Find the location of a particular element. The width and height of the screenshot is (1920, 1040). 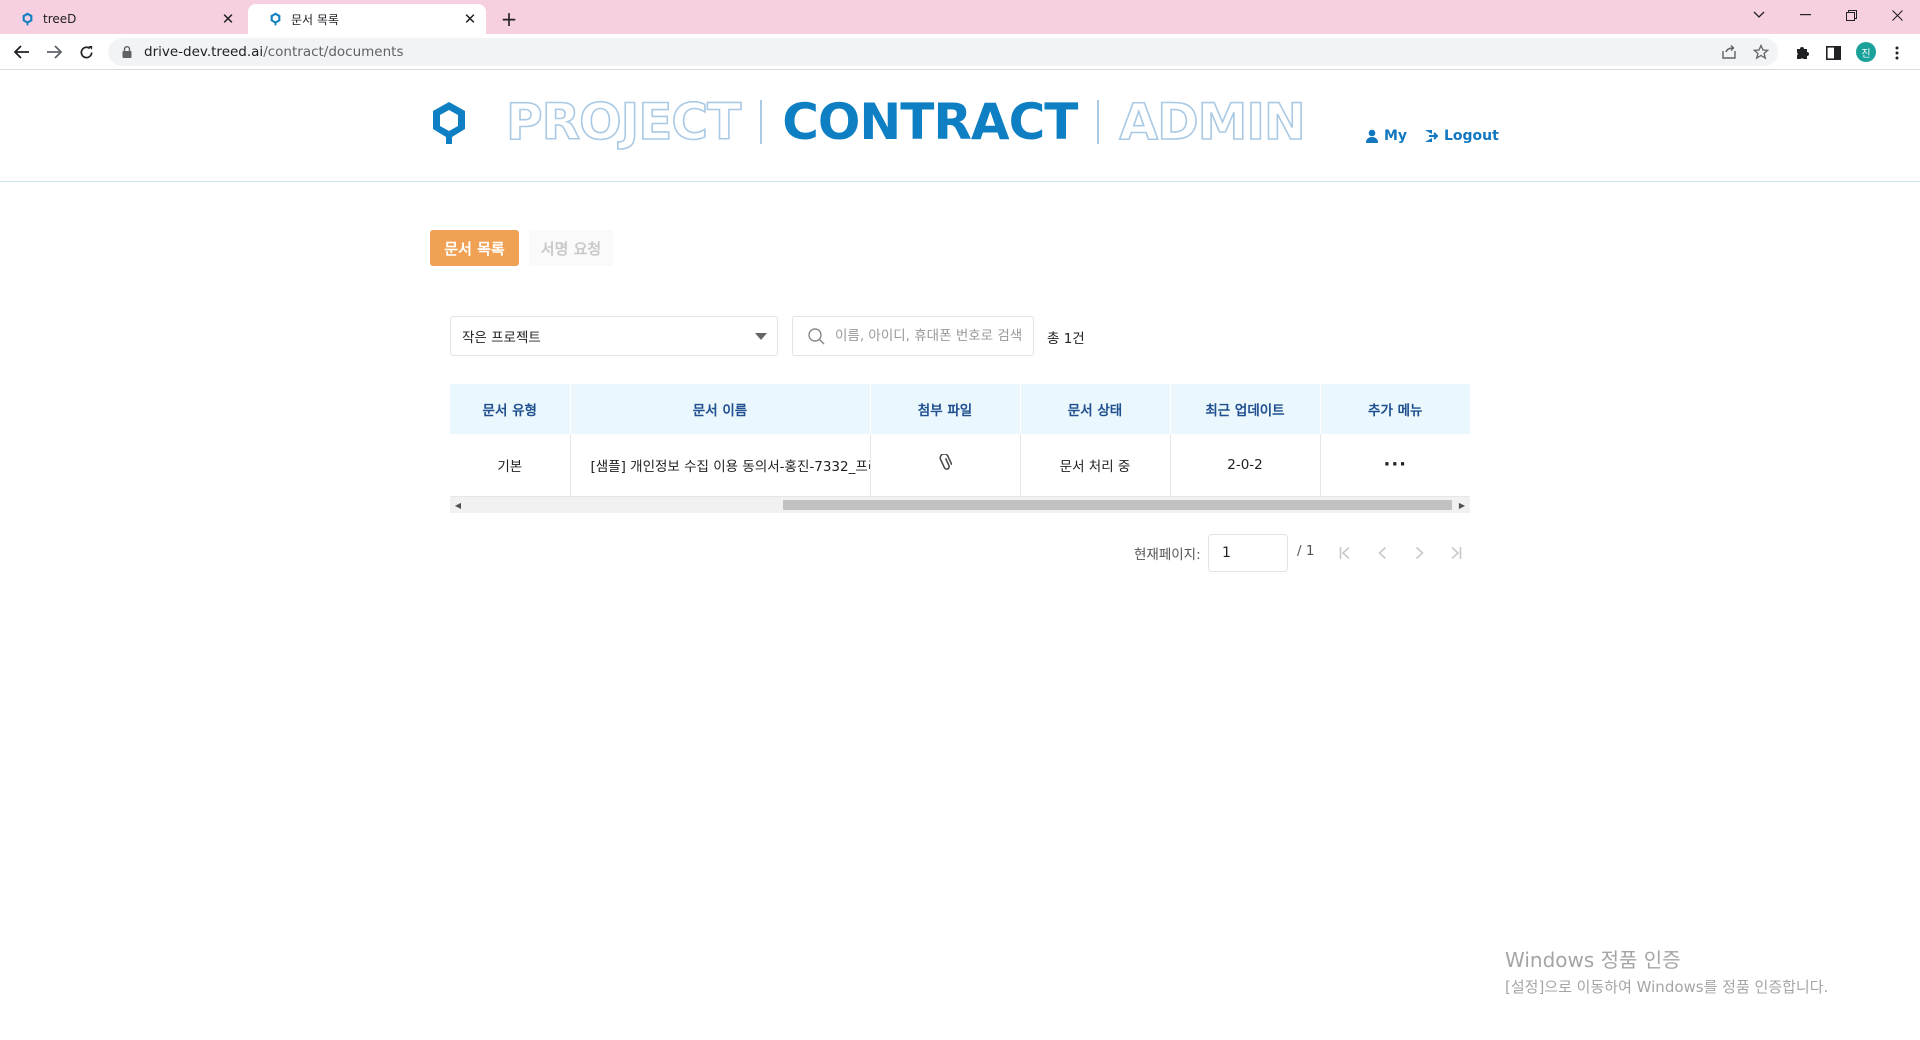

minimize-icon is located at coordinates (1805, 15).